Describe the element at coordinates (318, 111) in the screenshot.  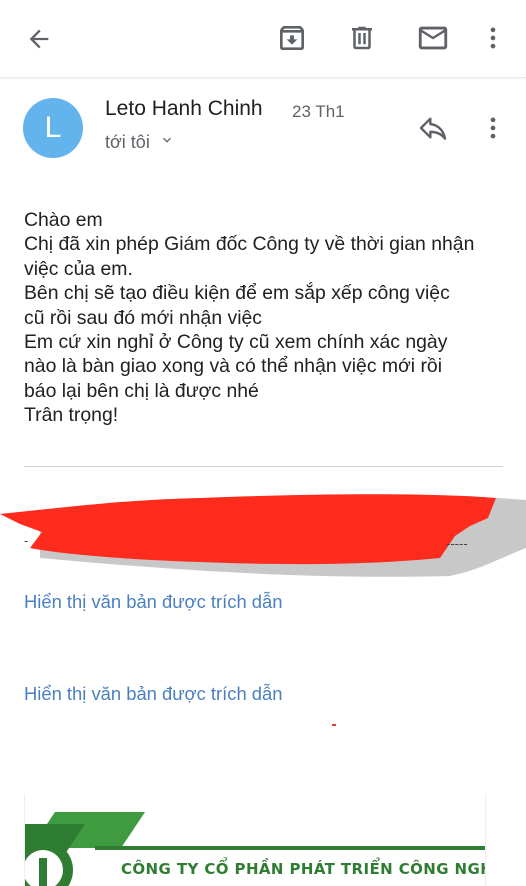
I see `message-date: 23 Th1` at that location.